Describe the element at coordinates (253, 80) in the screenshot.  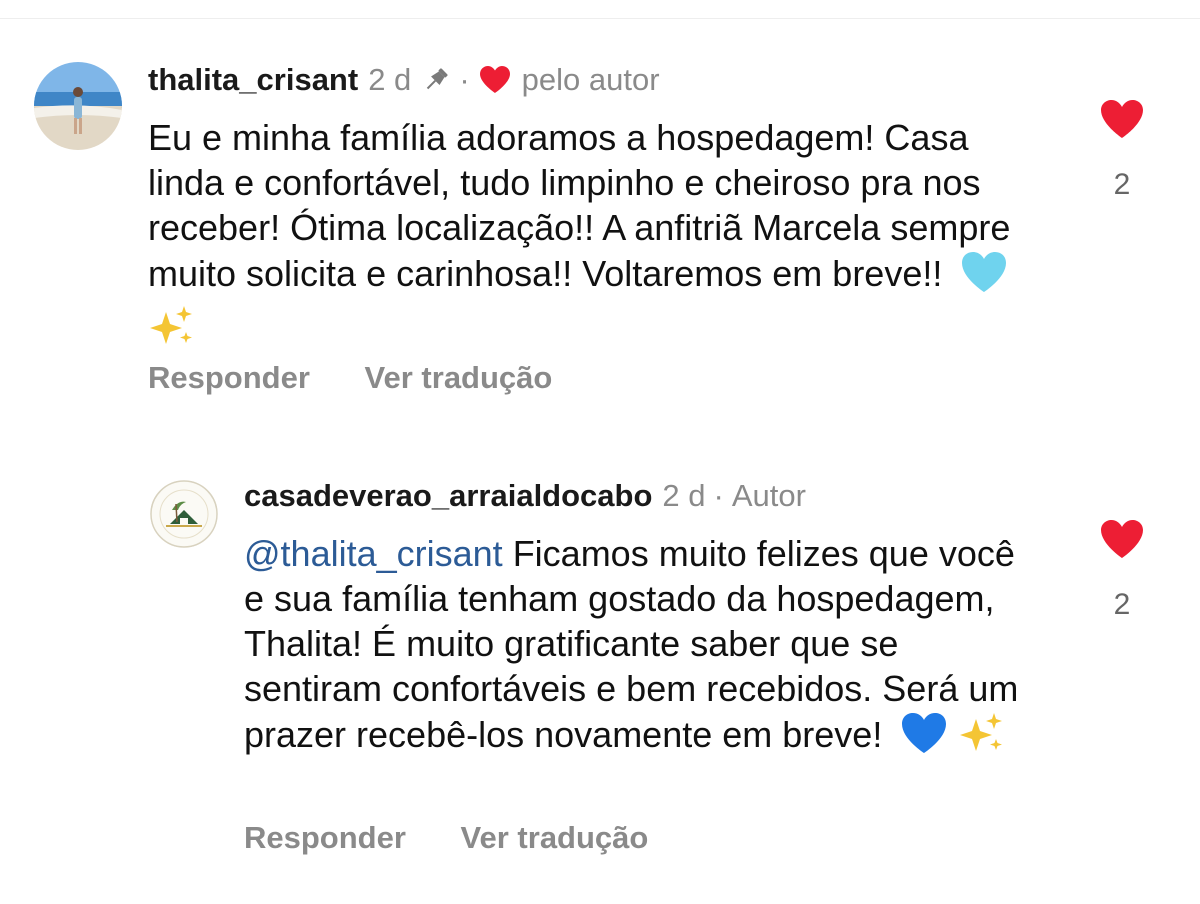
I see `username: thalita_crisant` at that location.